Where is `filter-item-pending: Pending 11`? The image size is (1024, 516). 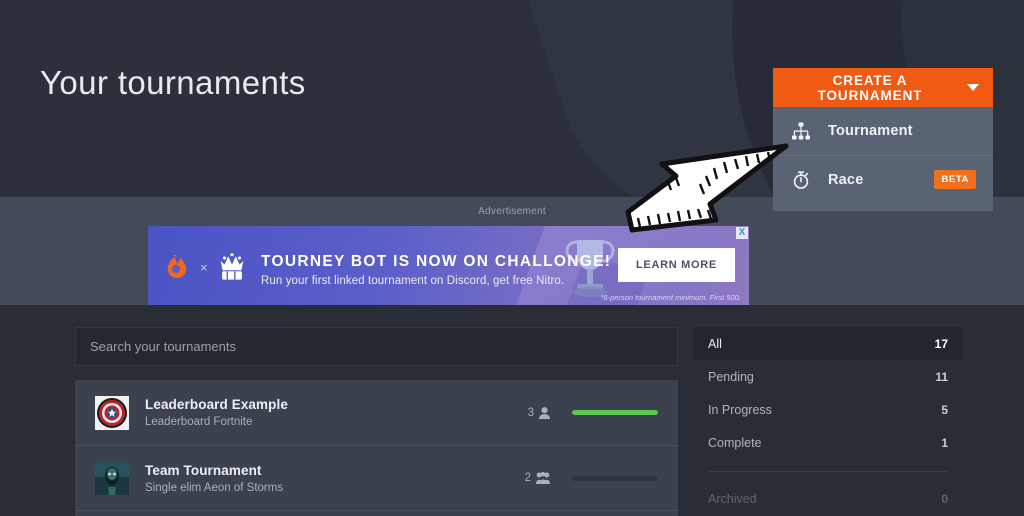
filter-item-pending: Pending 11 is located at coordinates (828, 376).